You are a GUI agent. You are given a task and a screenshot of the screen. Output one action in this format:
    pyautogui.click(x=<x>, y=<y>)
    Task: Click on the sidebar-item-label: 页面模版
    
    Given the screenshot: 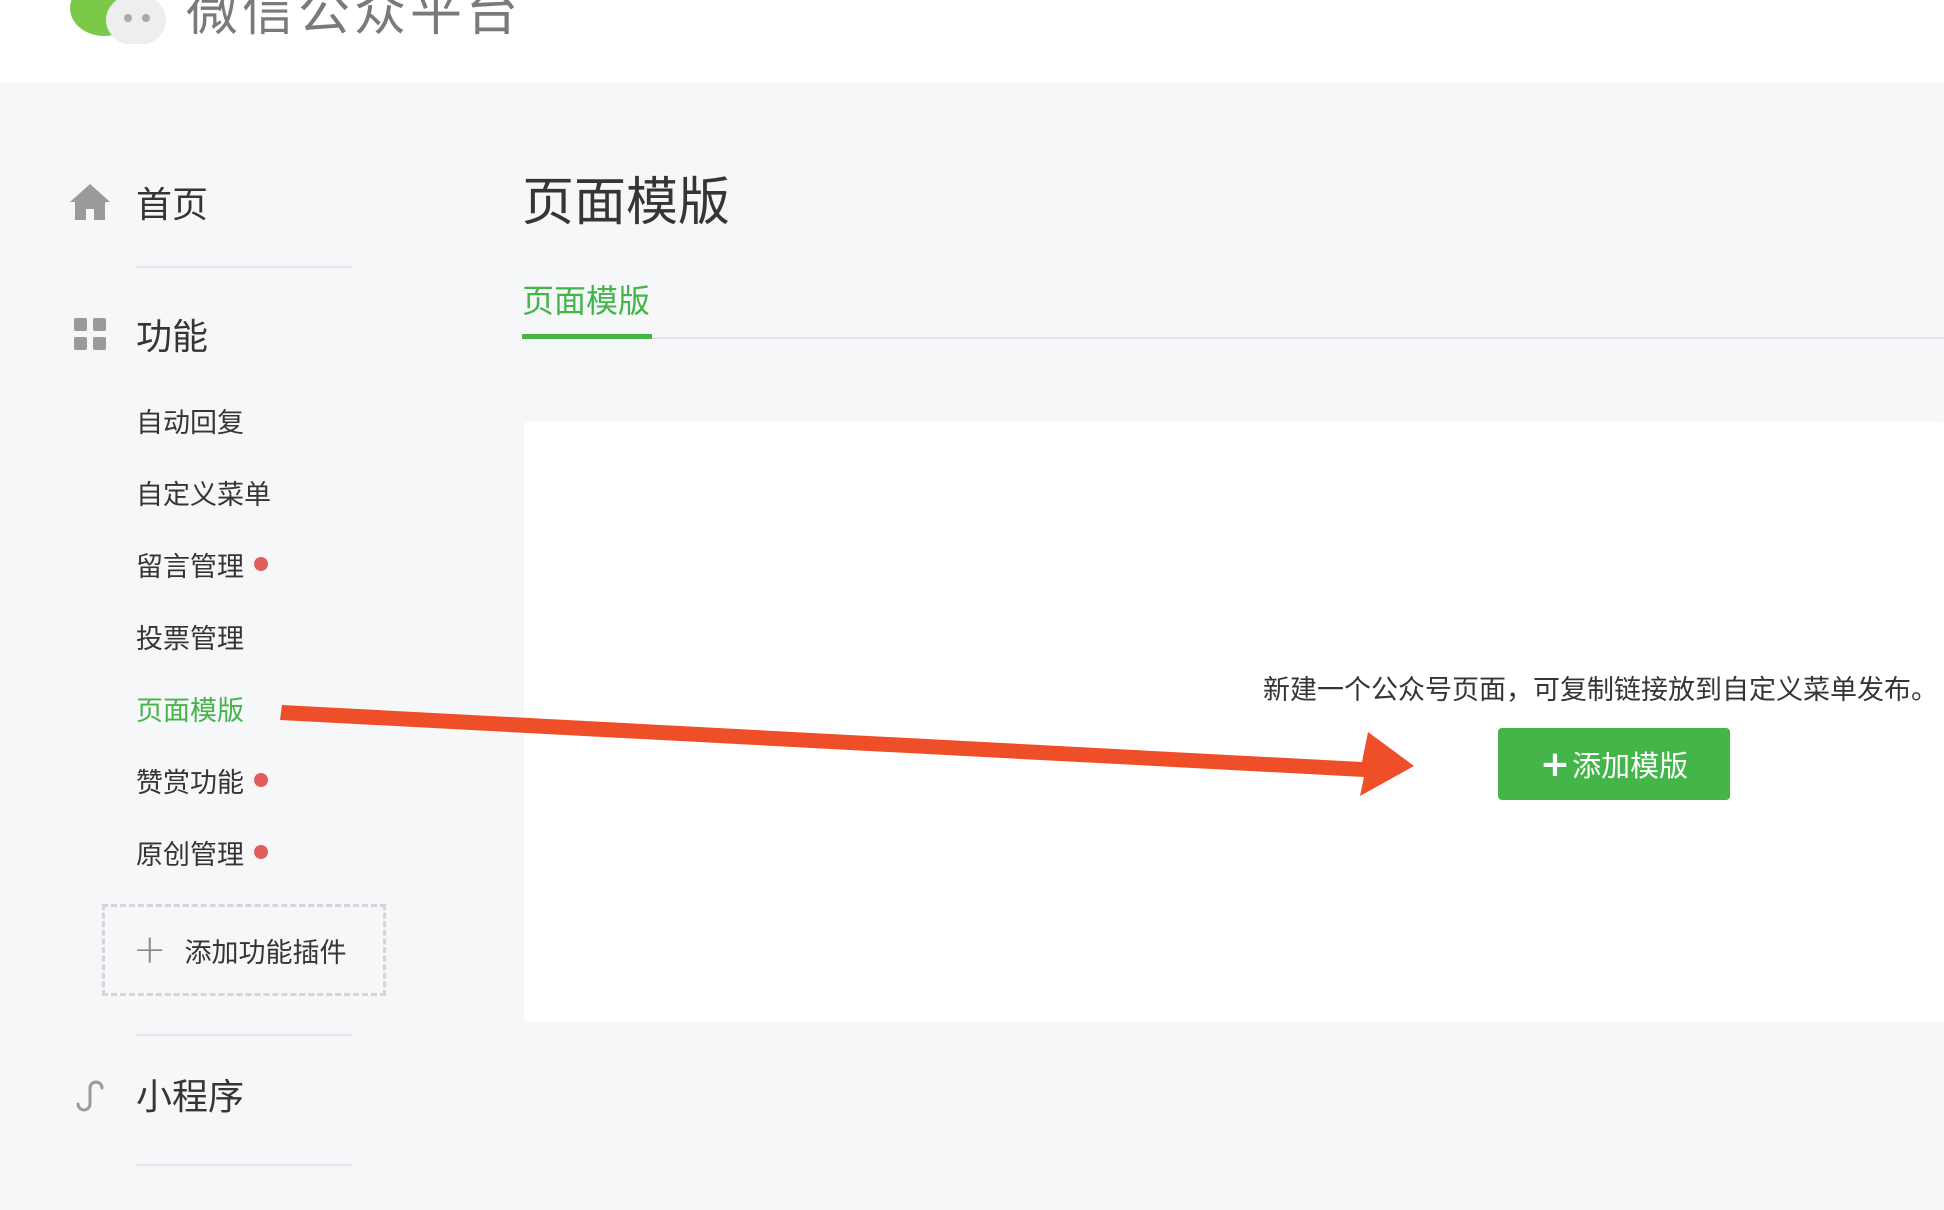 What is the action you would take?
    pyautogui.click(x=190, y=711)
    